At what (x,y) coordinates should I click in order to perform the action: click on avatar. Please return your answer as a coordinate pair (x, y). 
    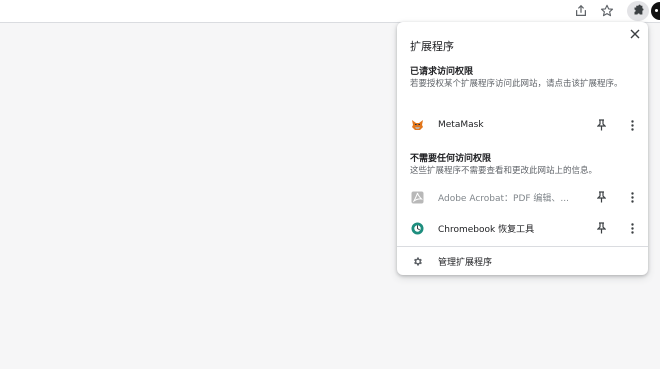
    Looking at the image, I should click on (655, 11).